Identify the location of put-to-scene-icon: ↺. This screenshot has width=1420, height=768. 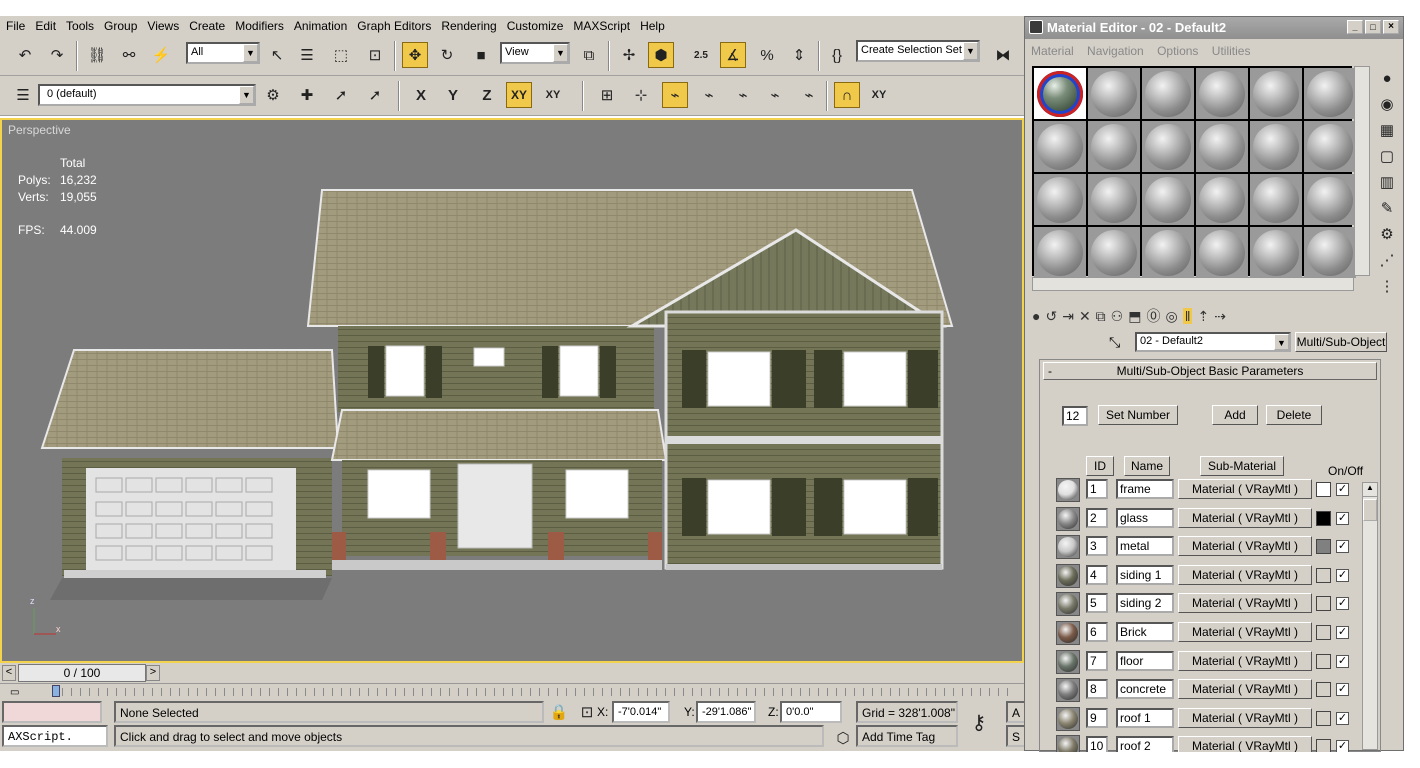
(1051, 316).